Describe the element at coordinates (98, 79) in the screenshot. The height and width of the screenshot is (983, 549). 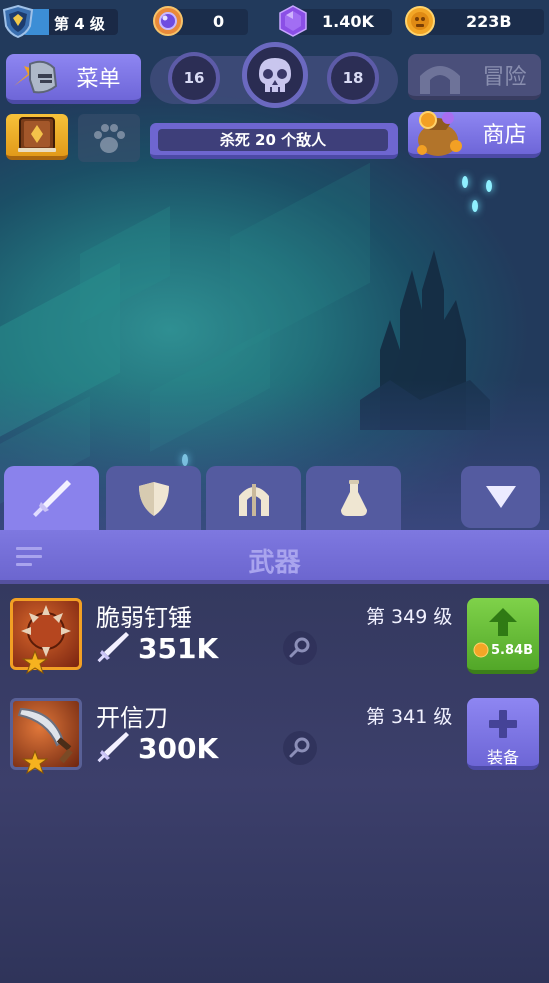
I see `menu-button-label: 菜单` at that location.